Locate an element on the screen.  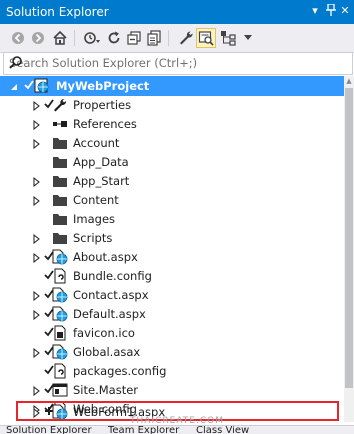
tree-item-account: Account is located at coordinates (172, 143).